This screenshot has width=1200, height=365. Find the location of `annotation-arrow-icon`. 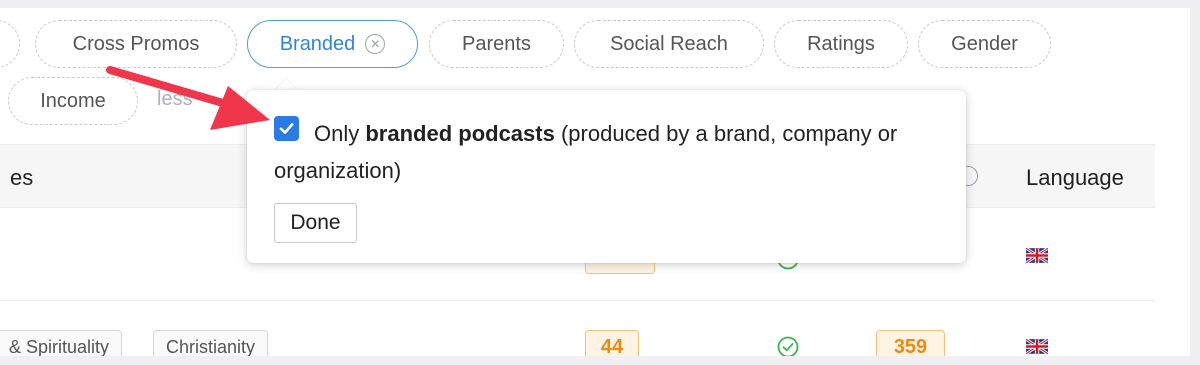

annotation-arrow-icon is located at coordinates (188, 98).